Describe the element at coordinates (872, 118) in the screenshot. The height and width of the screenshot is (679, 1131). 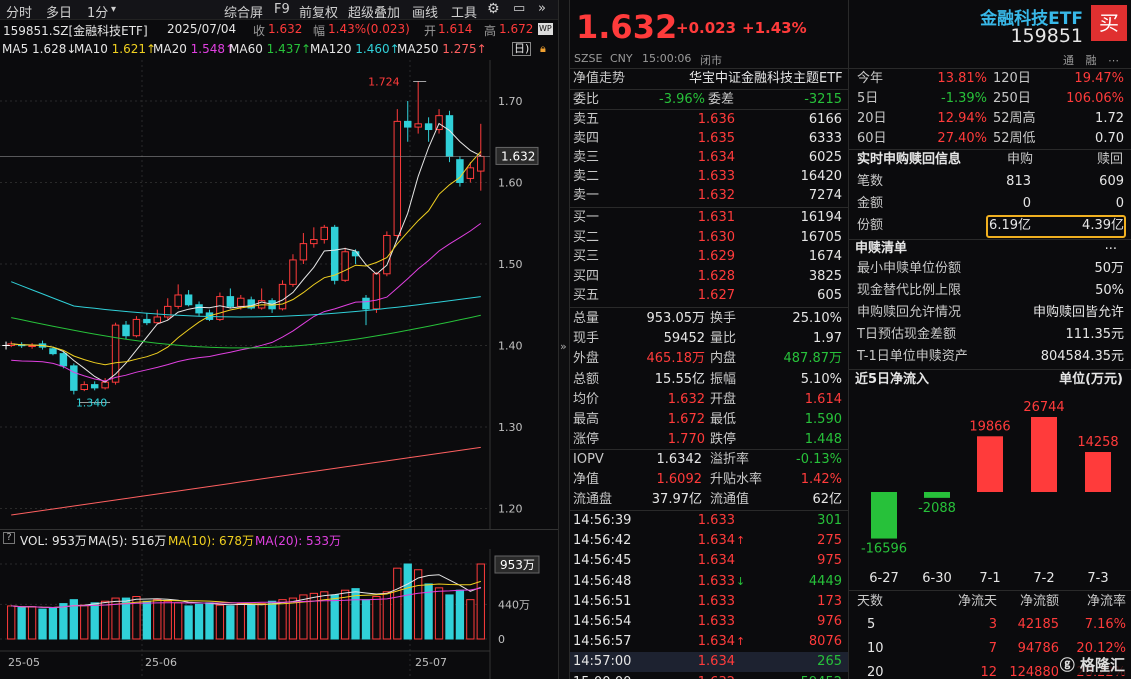
I see `perf-label: 20日` at that location.